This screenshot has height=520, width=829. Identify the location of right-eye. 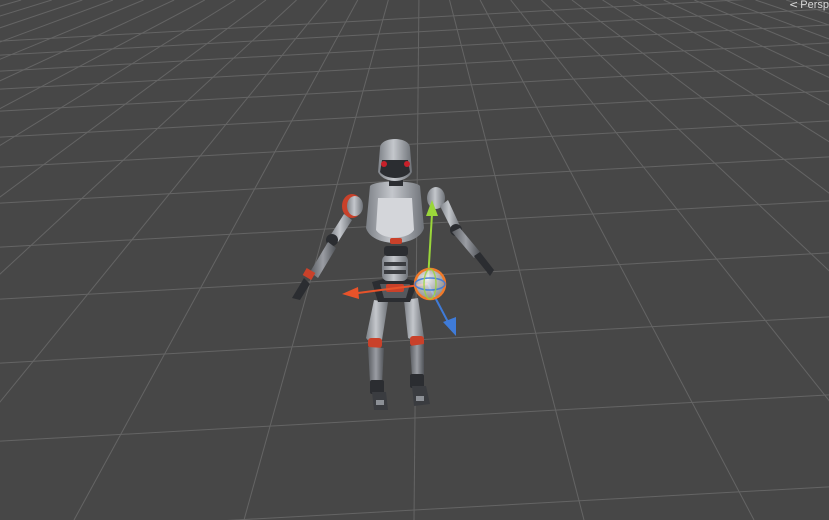
(407, 164).